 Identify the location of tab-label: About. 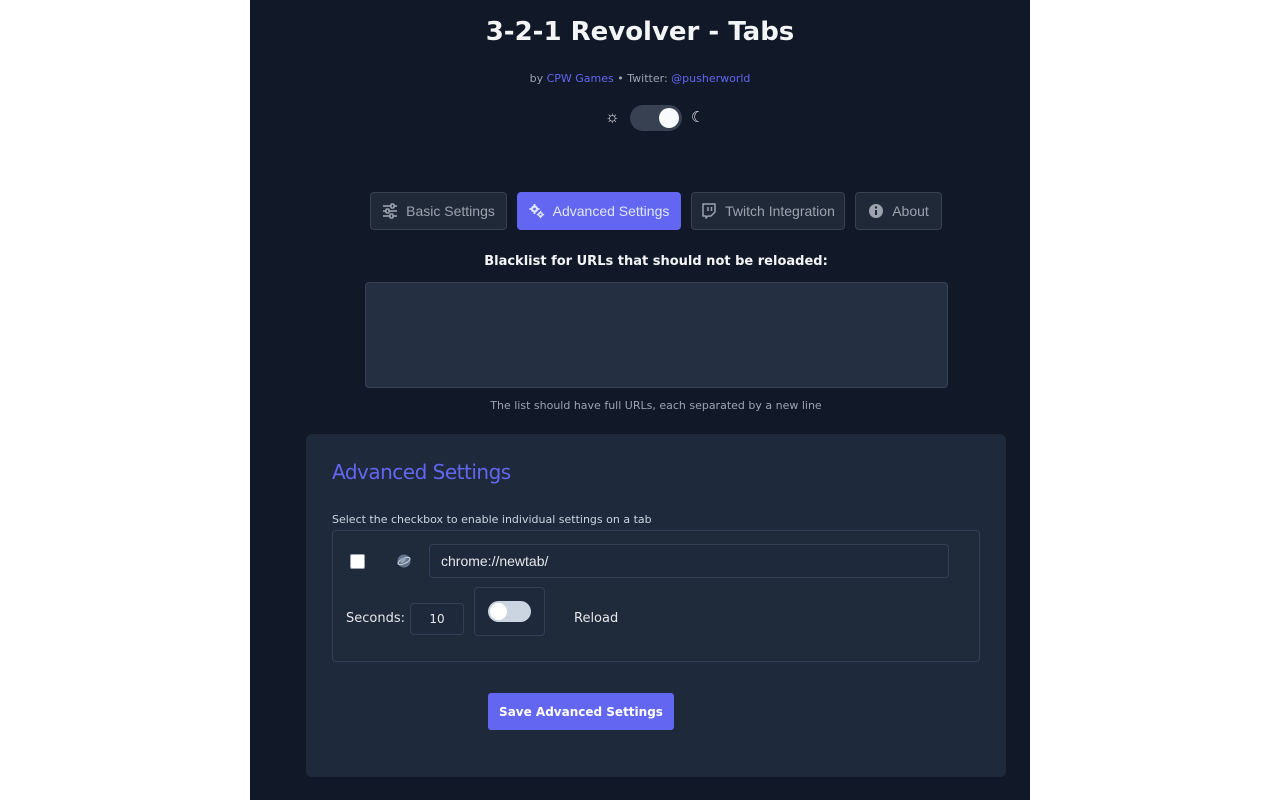
(910, 211).